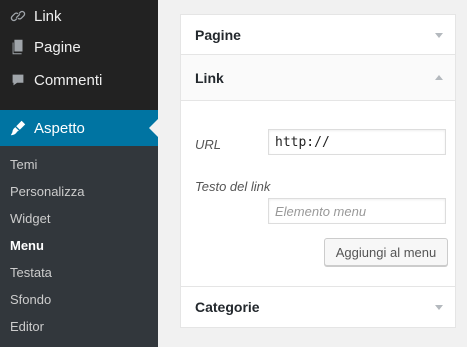  I want to click on sidebar-item-label: Aspetto, so click(59, 128).